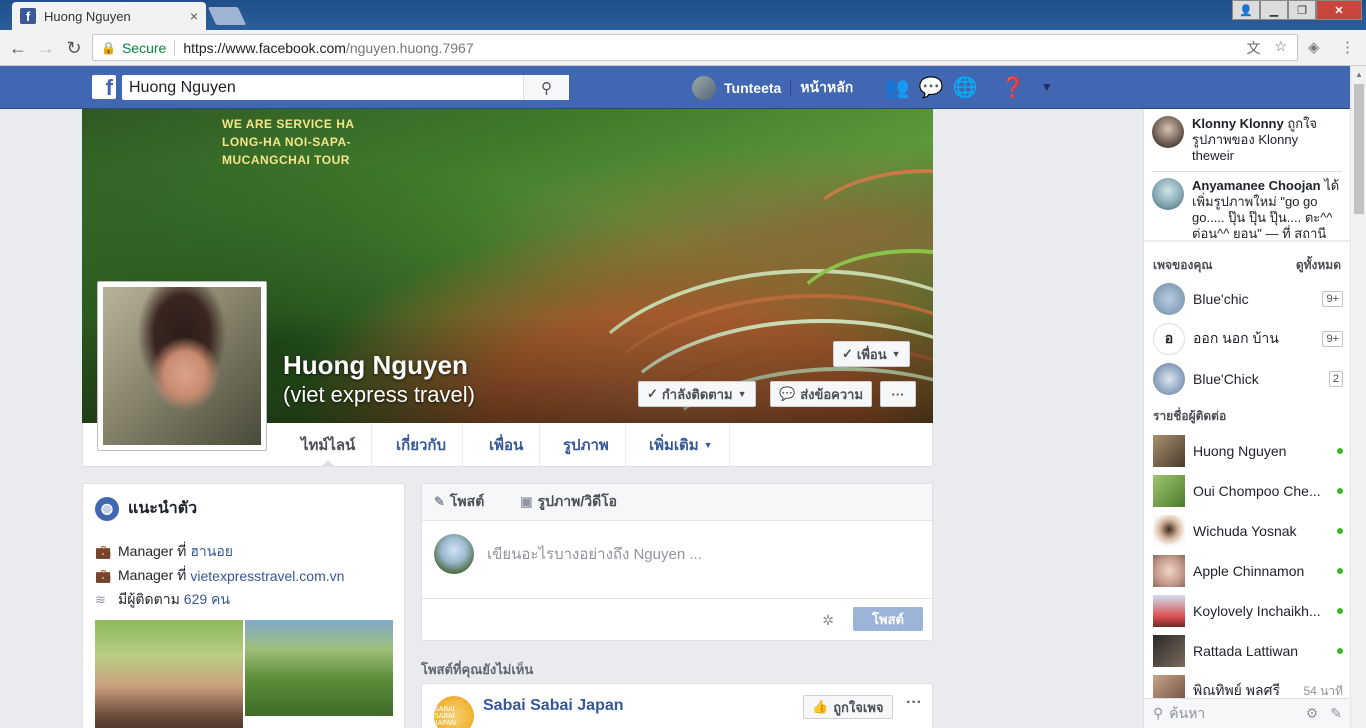 The width and height of the screenshot is (1366, 728). Describe the element at coordinates (182, 366) in the screenshot. I see `profile-picture` at that location.